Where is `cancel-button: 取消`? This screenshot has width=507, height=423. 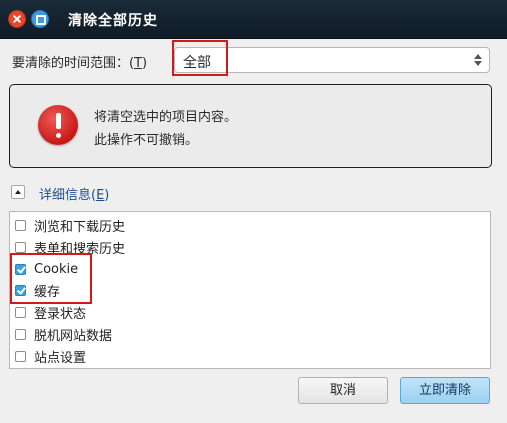
cancel-button: 取消 is located at coordinates (343, 390).